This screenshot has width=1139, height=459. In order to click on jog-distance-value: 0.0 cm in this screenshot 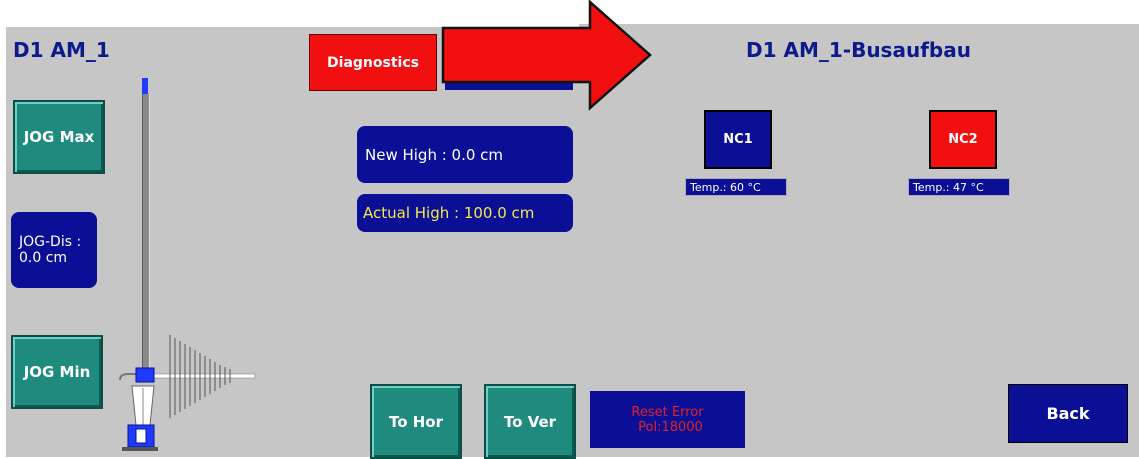, I will do `click(43, 258)`.